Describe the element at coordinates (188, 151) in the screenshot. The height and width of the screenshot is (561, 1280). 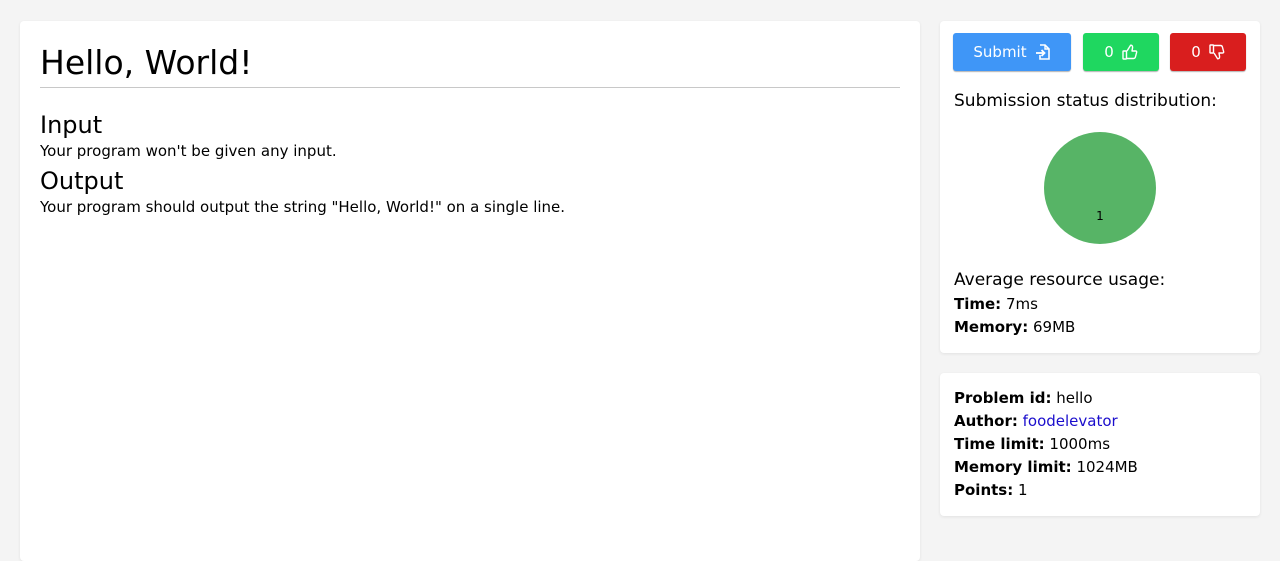
I see `input-description: Your program won't be given any input.` at that location.